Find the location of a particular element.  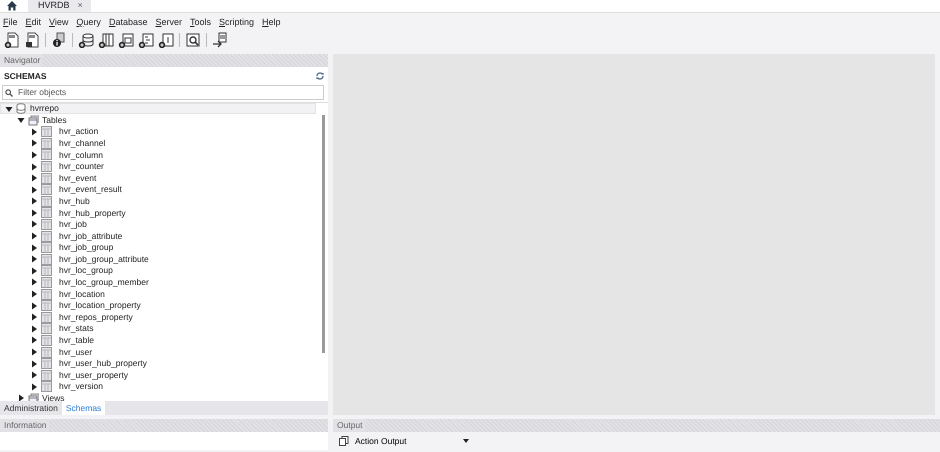

tree-item: hvr_hub_property is located at coordinates (92, 213).